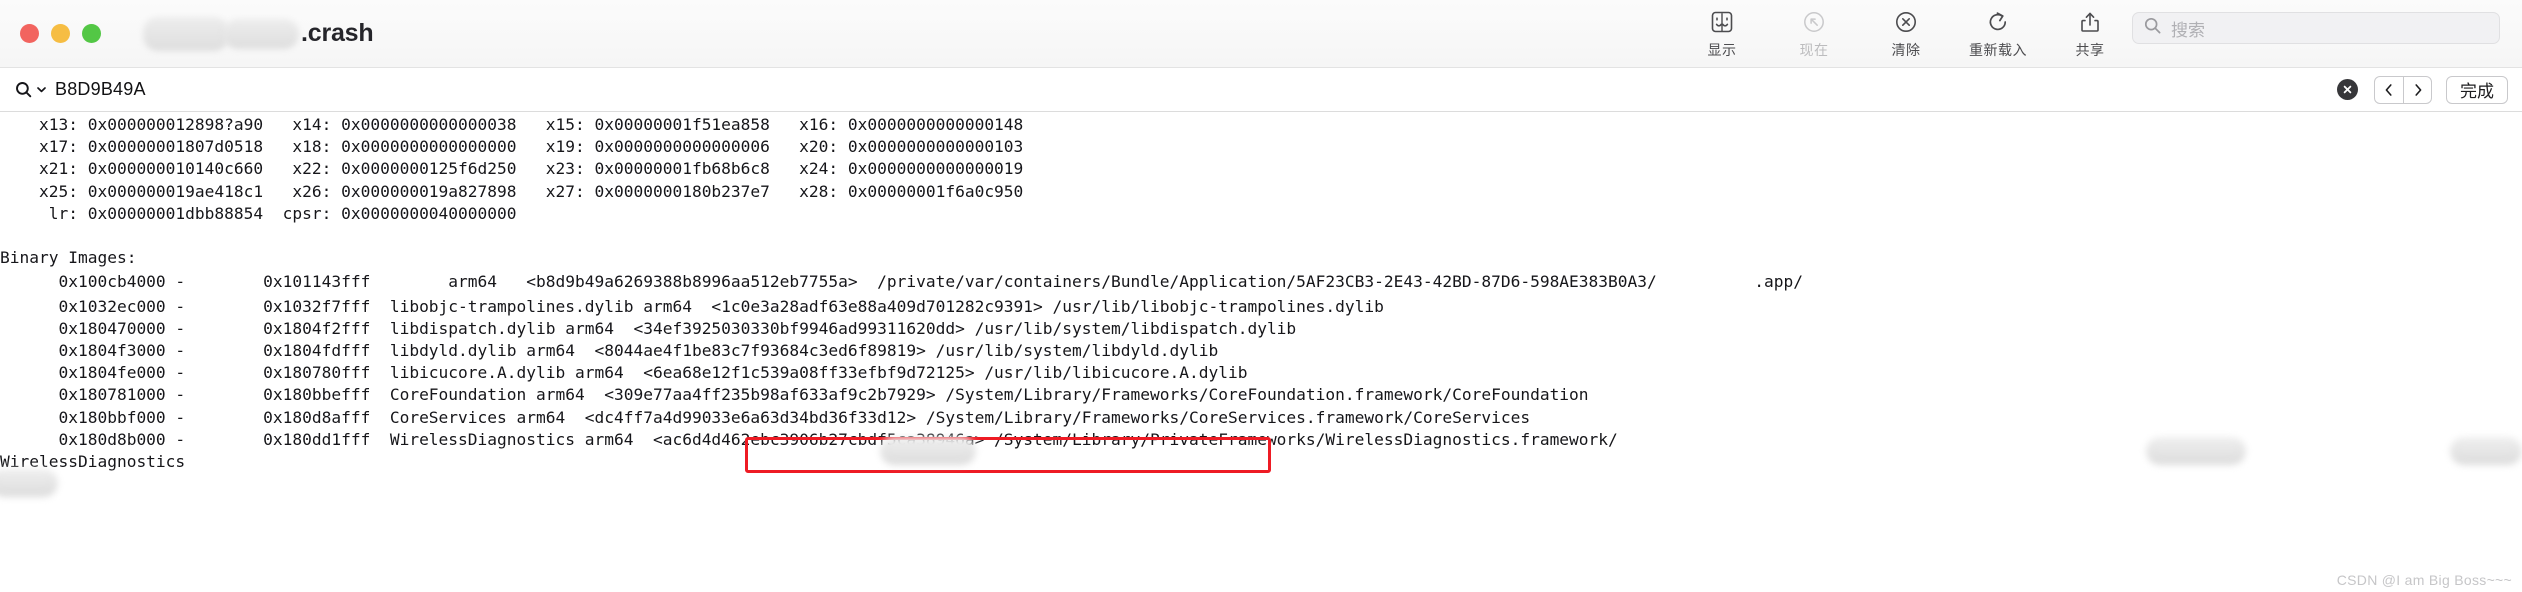  What do you see at coordinates (1814, 22) in the screenshot?
I see `now-icon` at bounding box center [1814, 22].